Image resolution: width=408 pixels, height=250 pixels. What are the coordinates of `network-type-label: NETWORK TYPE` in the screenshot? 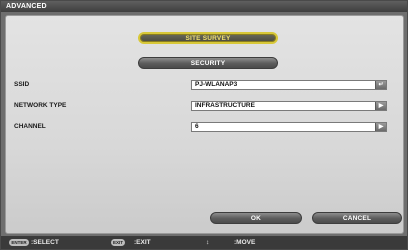 It's located at (40, 105).